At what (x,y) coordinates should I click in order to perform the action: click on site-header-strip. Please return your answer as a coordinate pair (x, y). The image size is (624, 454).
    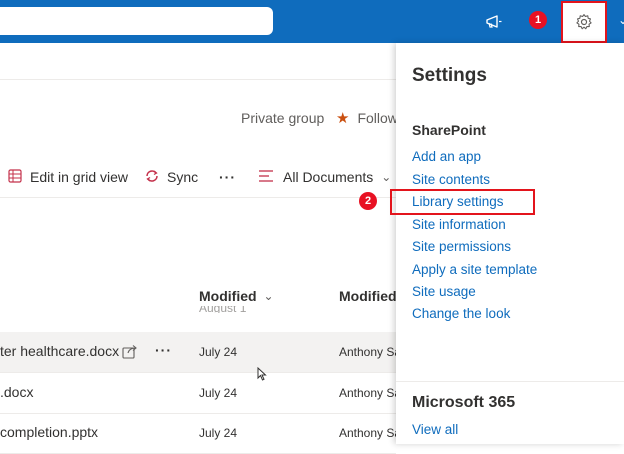
    Looking at the image, I should click on (198, 61).